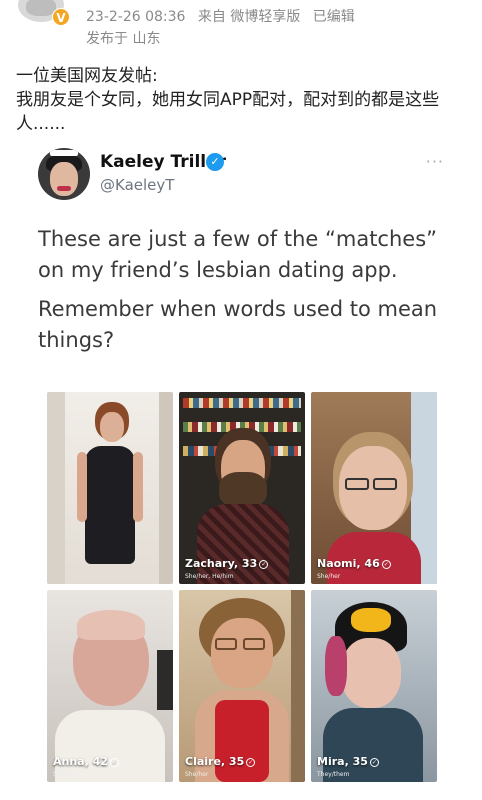 The height and width of the screenshot is (800, 482). Describe the element at coordinates (110, 686) in the screenshot. I see `photo-card: Anna, 42 ✓ She/her` at that location.